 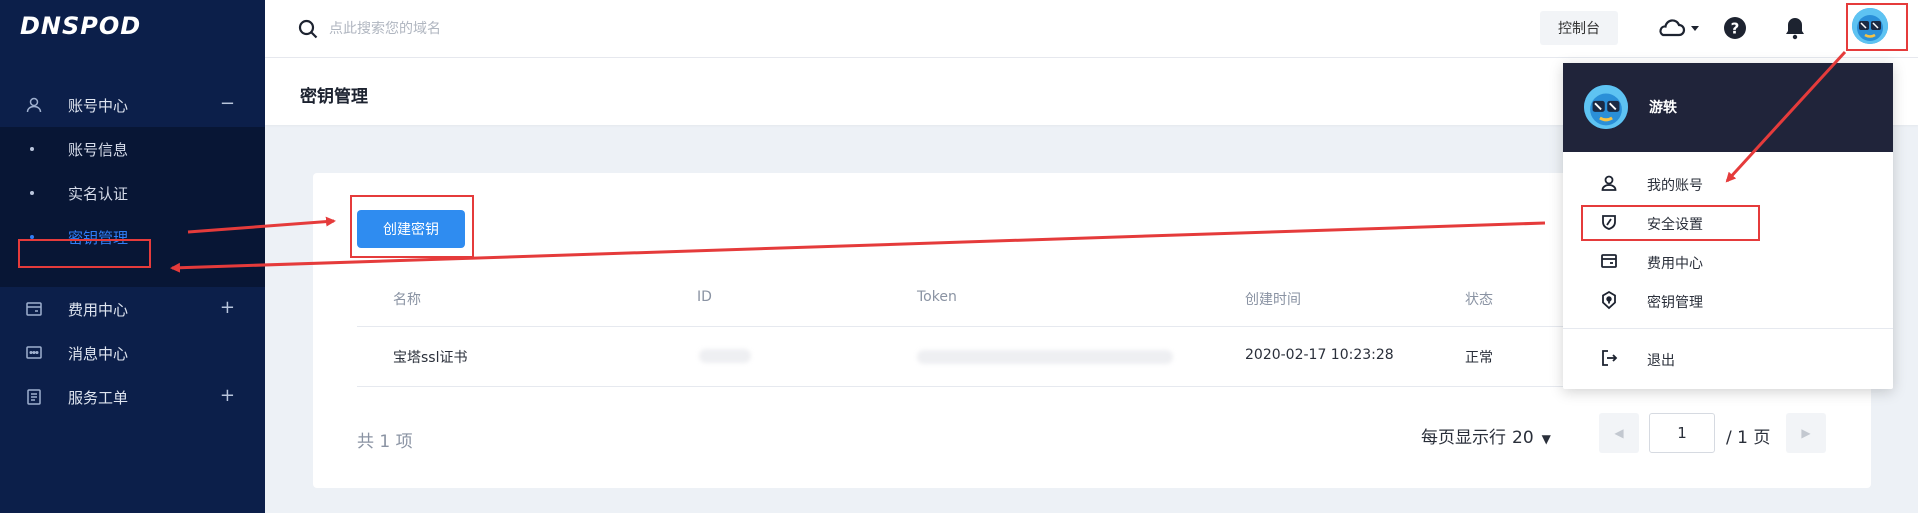 I want to click on sidebar-item-label: 账号信息, so click(x=98, y=150).